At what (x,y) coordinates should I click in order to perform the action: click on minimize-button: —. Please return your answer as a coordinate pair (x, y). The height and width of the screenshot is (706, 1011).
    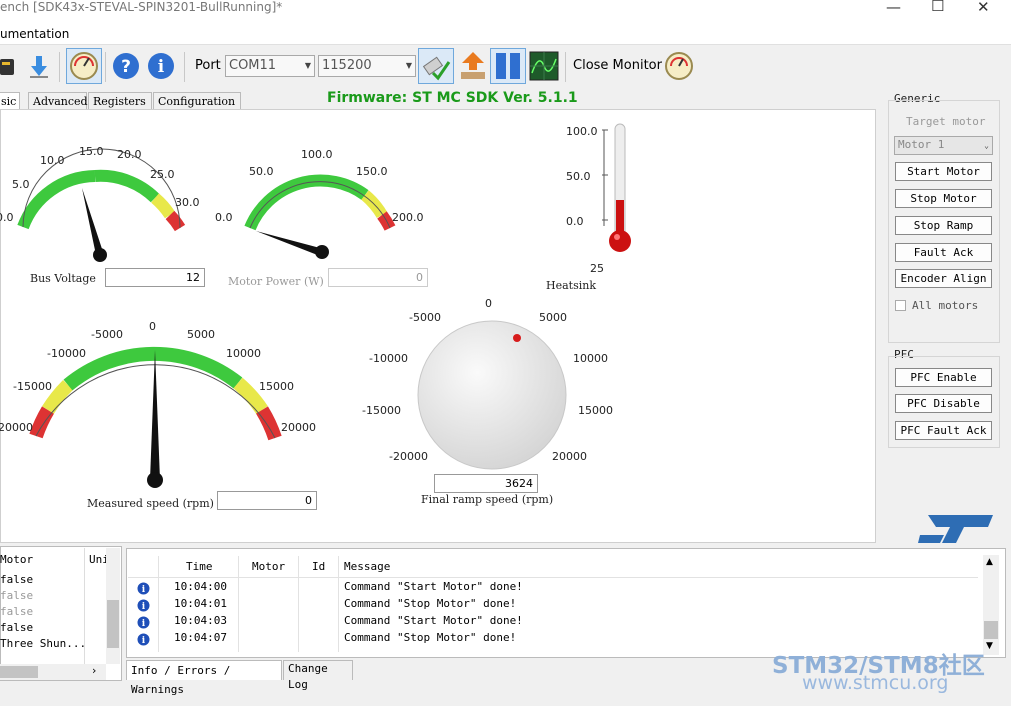
    Looking at the image, I should click on (893, 8).